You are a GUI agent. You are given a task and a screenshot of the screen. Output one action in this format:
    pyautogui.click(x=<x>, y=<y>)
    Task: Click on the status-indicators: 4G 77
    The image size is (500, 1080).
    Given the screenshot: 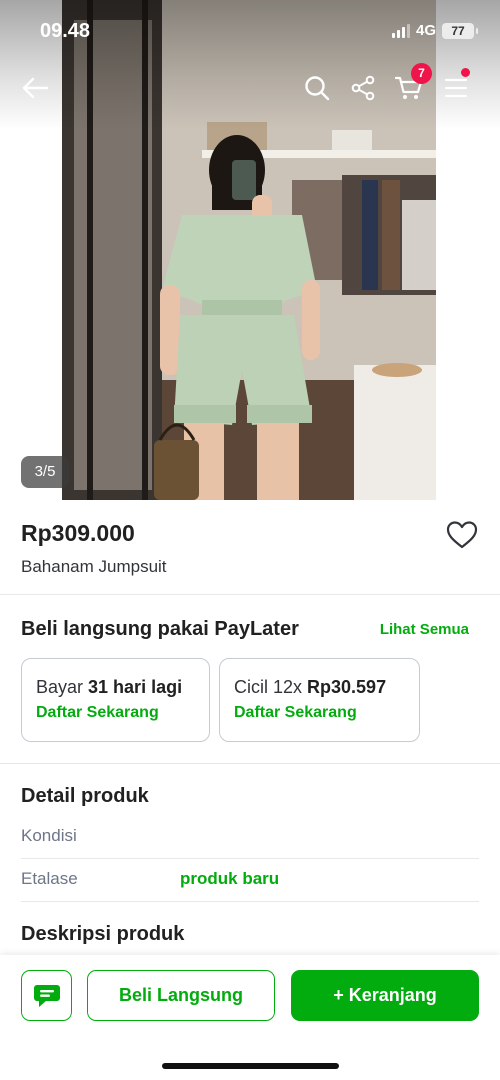 What is the action you would take?
    pyautogui.click(x=434, y=30)
    